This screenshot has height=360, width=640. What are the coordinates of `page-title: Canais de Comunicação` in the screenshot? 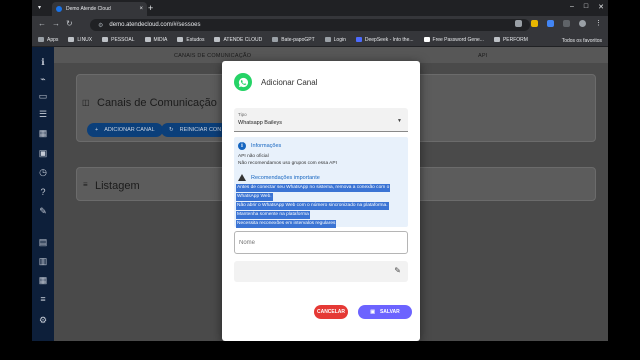 It's located at (157, 103).